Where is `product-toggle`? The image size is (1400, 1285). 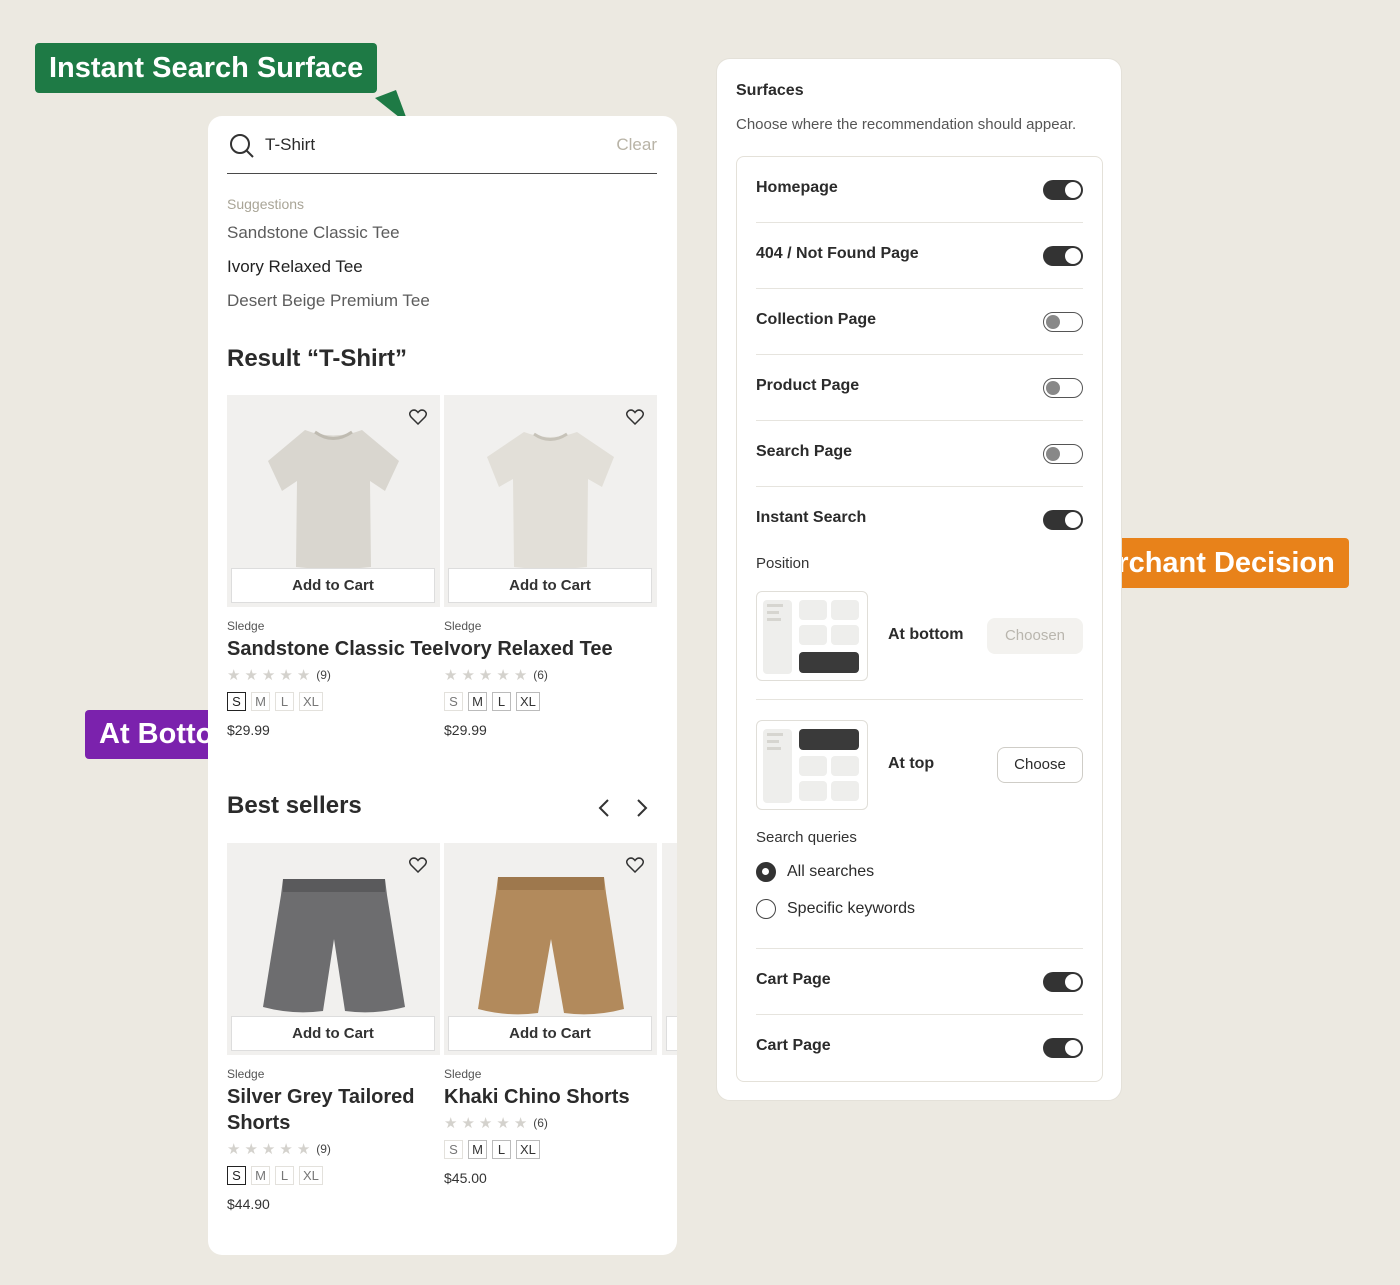 product-toggle is located at coordinates (1063, 388).